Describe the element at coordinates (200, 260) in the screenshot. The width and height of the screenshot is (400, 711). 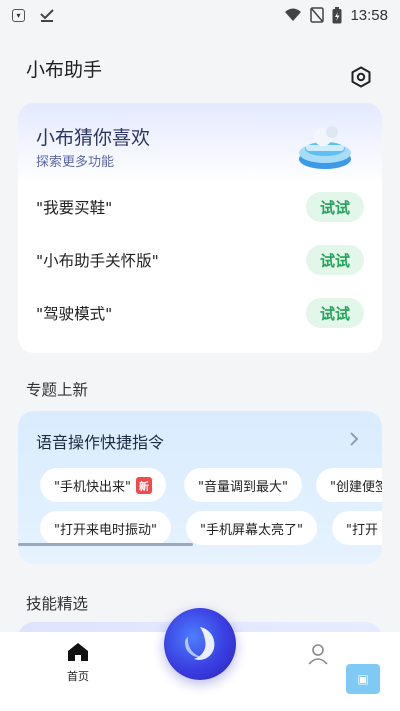
I see `guess-item: "小布助手关怀版" 试试` at that location.